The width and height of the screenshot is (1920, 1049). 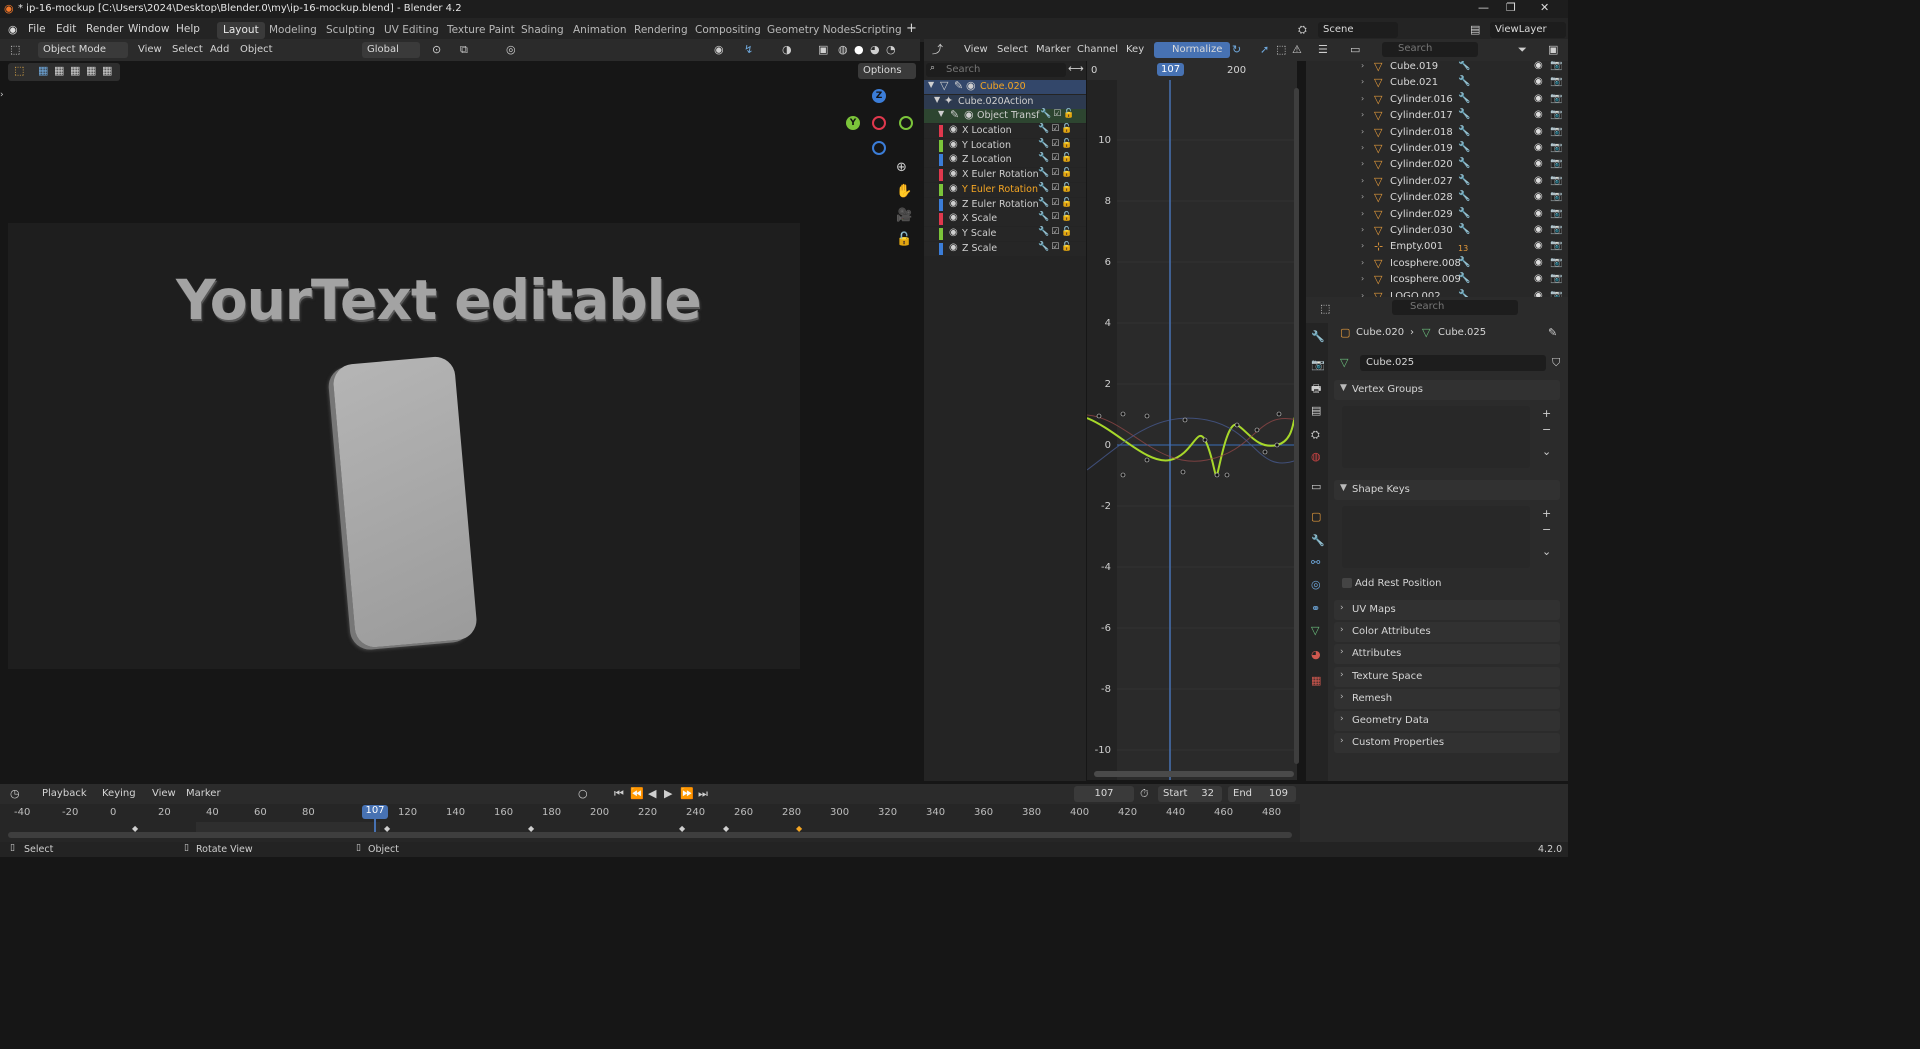 I want to click on outliner-search-field: Search, so click(x=1430, y=49).